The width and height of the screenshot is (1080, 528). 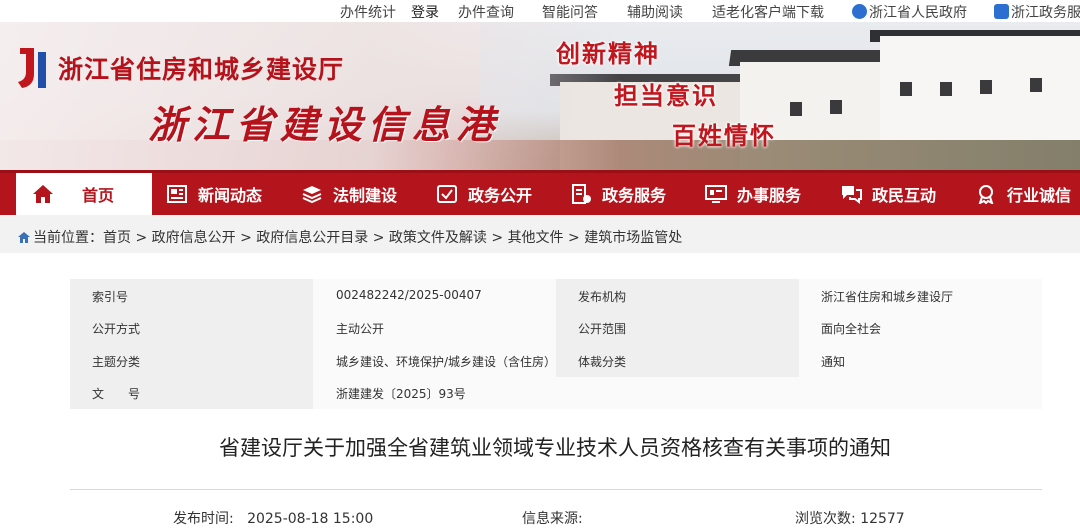 What do you see at coordinates (602, 362) in the screenshot?
I see `genre-label: 体裁分类` at bounding box center [602, 362].